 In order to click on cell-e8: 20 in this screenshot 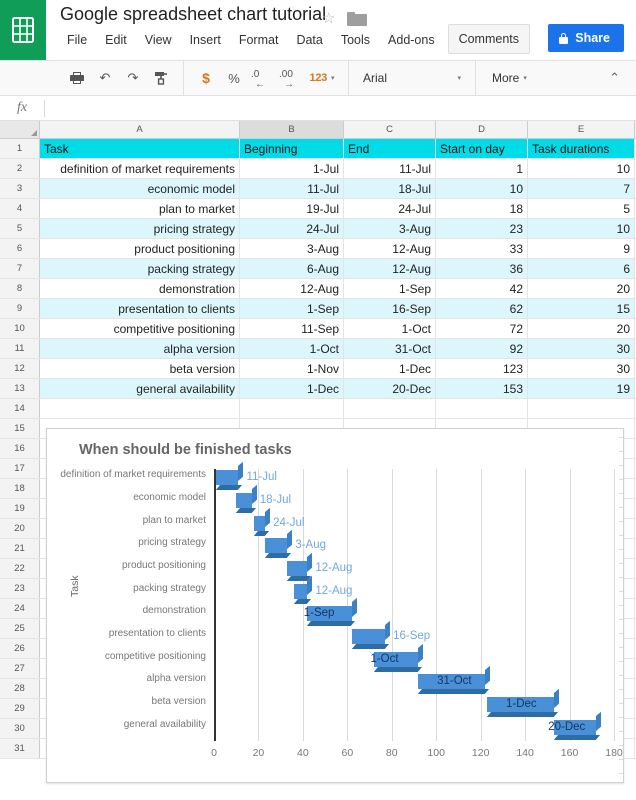, I will do `click(581, 288)`.